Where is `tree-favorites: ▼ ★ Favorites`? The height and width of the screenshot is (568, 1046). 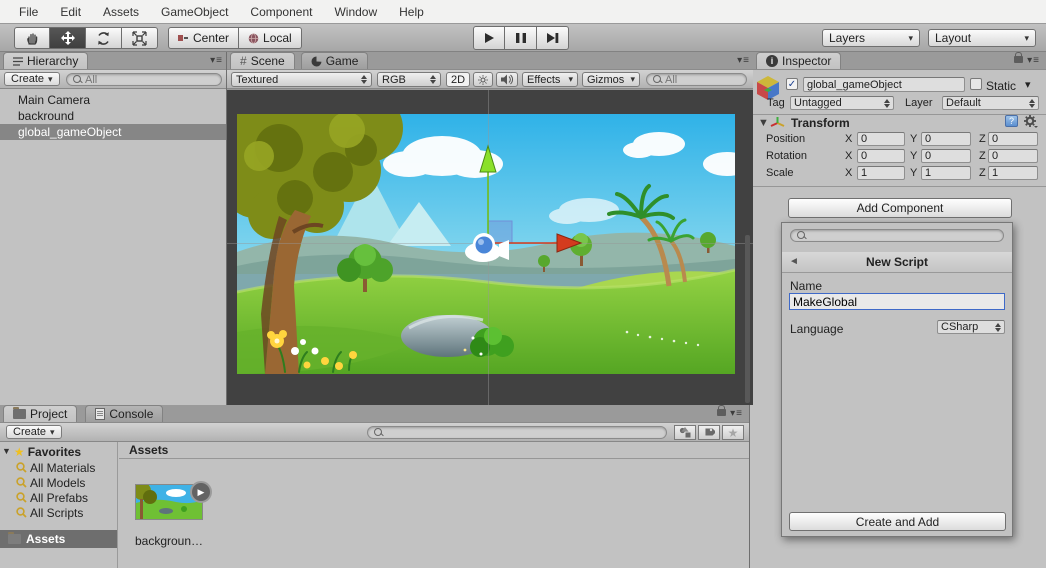
tree-favorites: ▼ ★ Favorites is located at coordinates (58, 451).